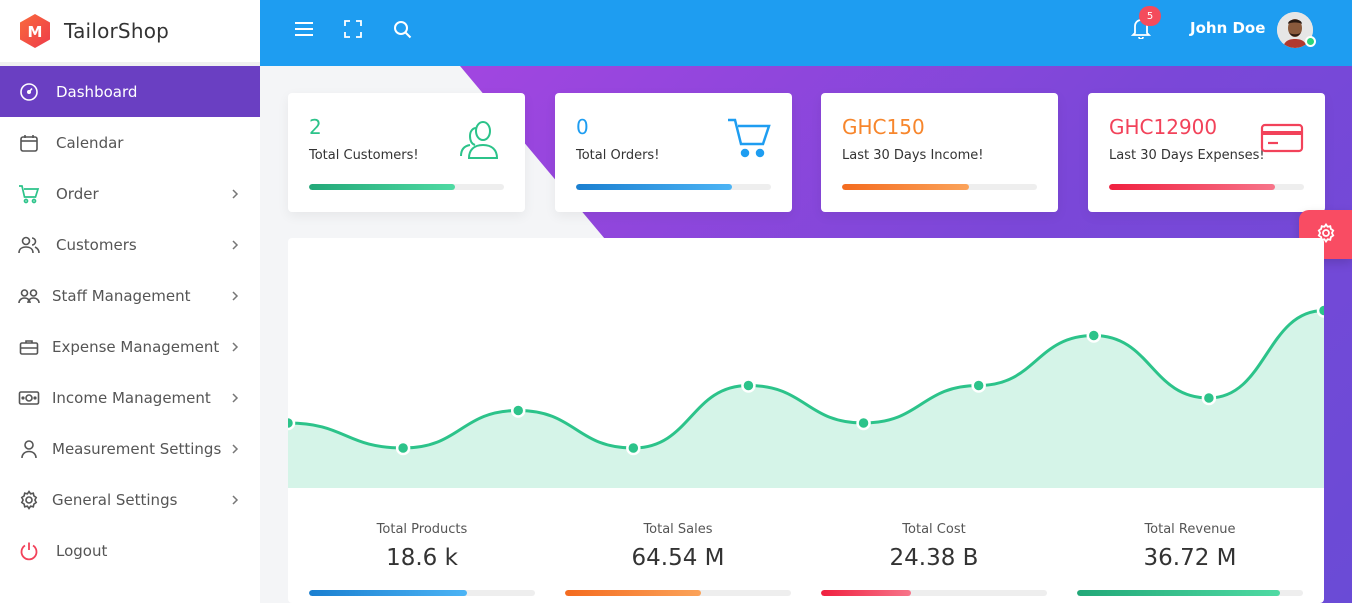 This screenshot has height=603, width=1352. What do you see at coordinates (130, 193) in the screenshot?
I see `sidebar-item-order: Order` at bounding box center [130, 193].